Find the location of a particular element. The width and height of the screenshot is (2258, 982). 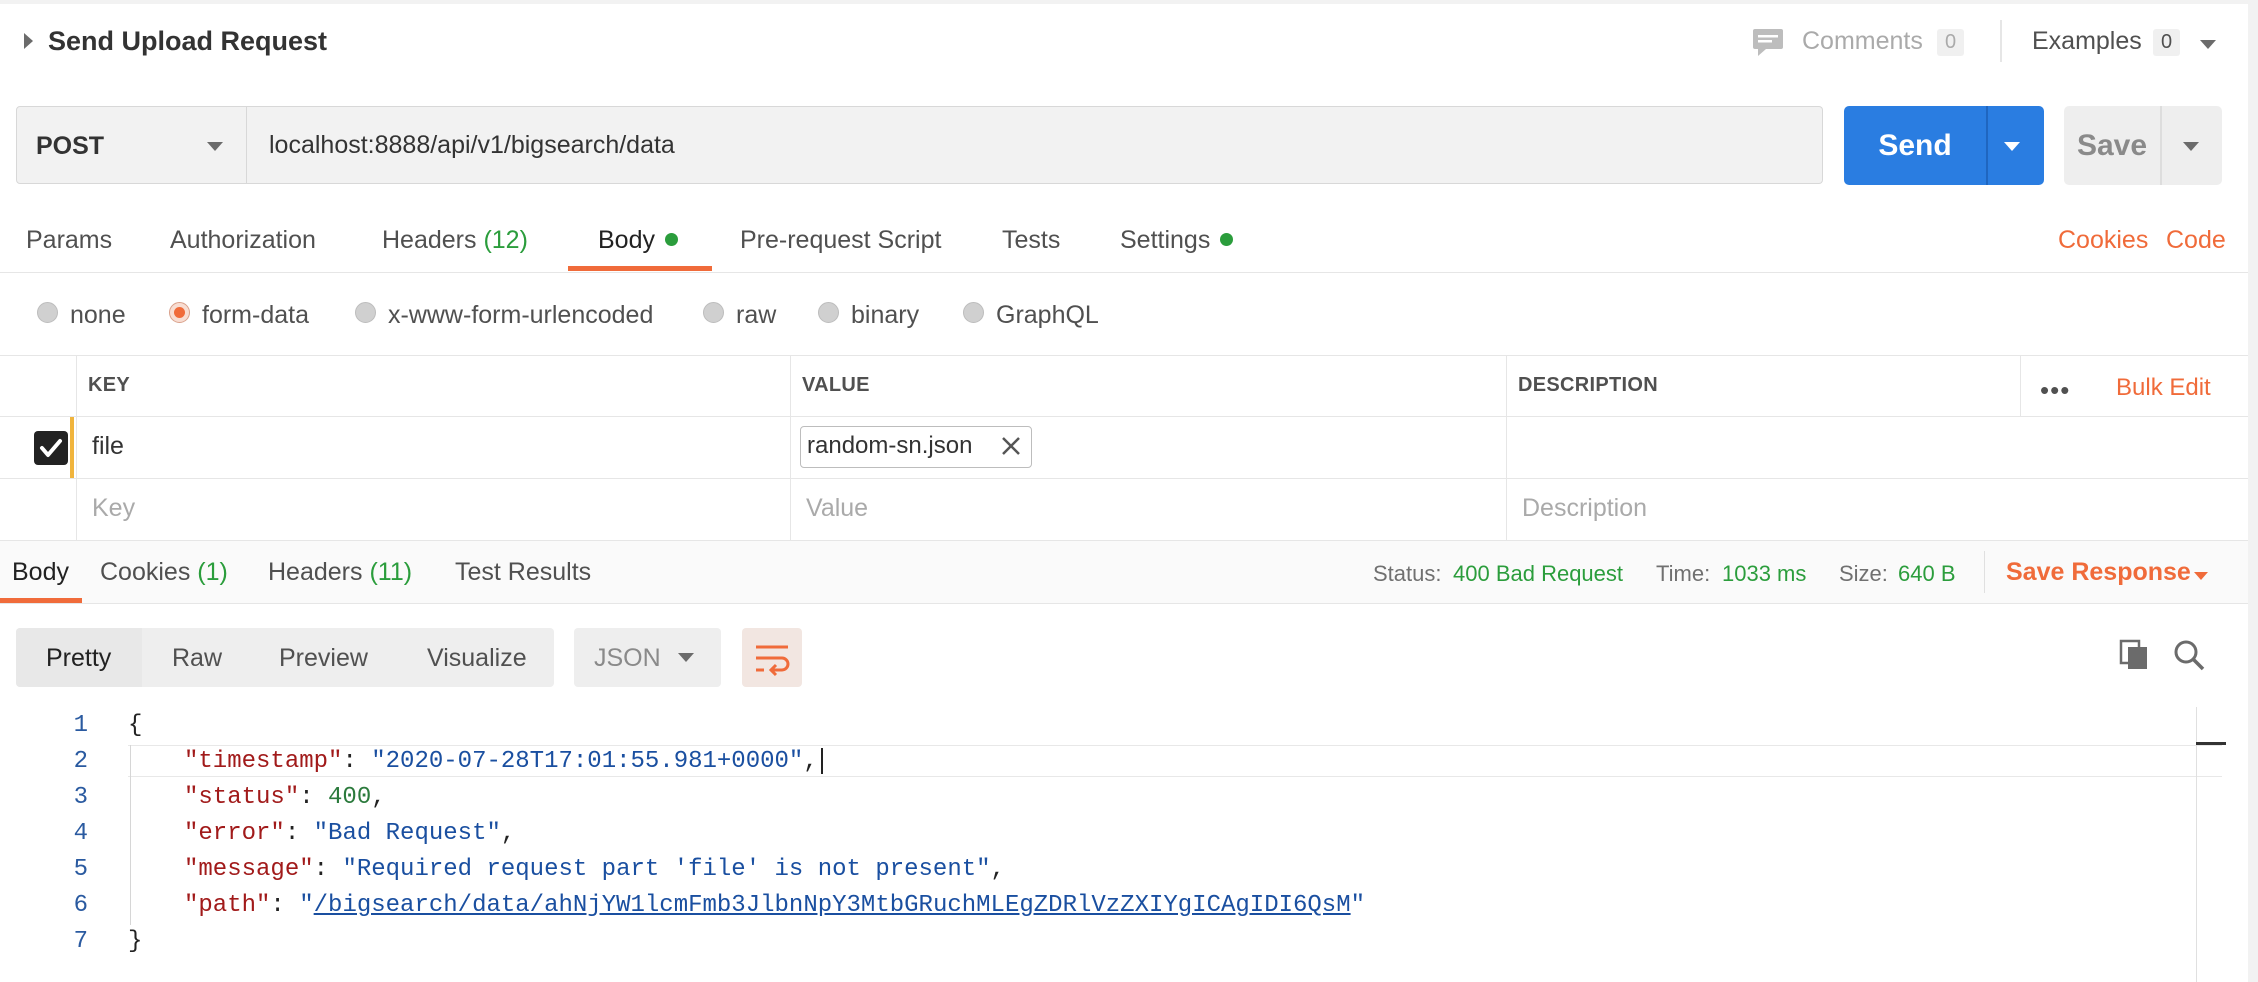

code-line: "error": "Bad Request", is located at coordinates (349, 833).